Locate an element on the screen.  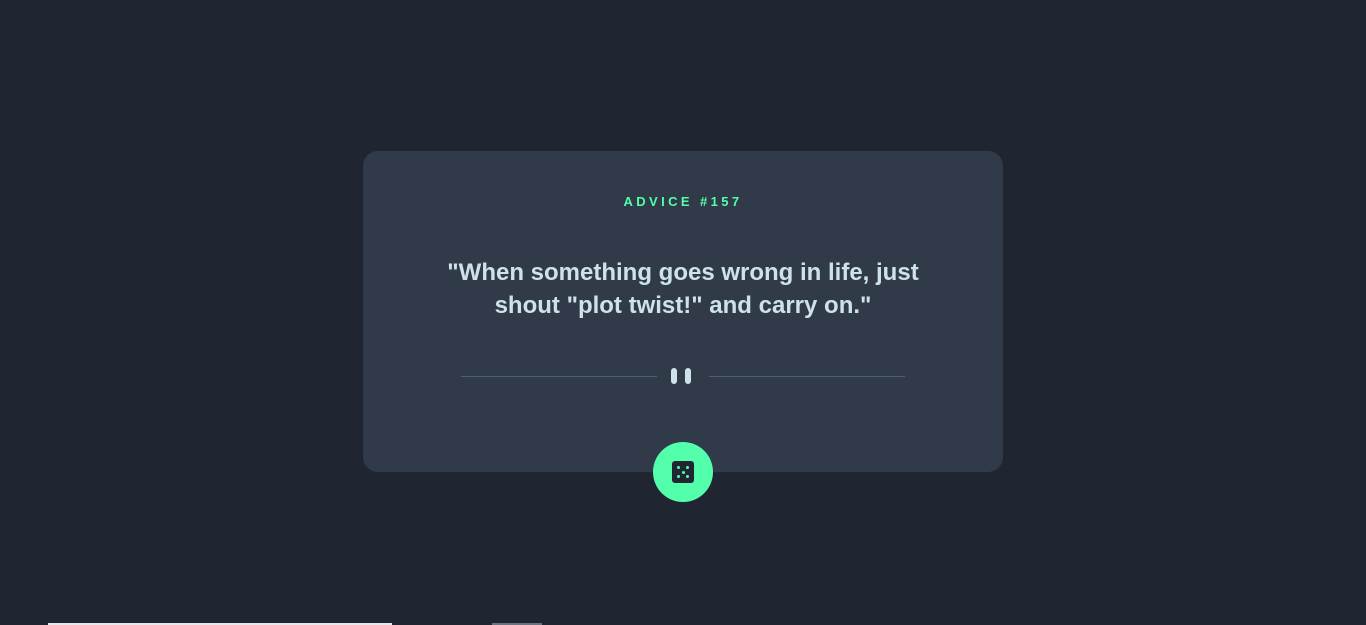
pause-bar-left is located at coordinates (674, 376).